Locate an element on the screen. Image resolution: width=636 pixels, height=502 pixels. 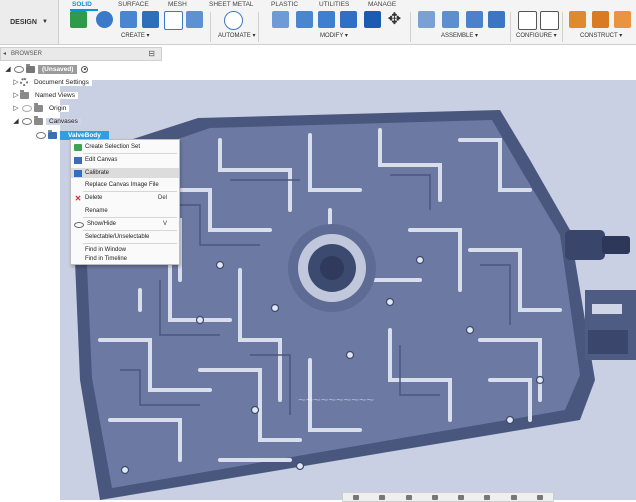
hole-icon is located at coordinates (150, 19).